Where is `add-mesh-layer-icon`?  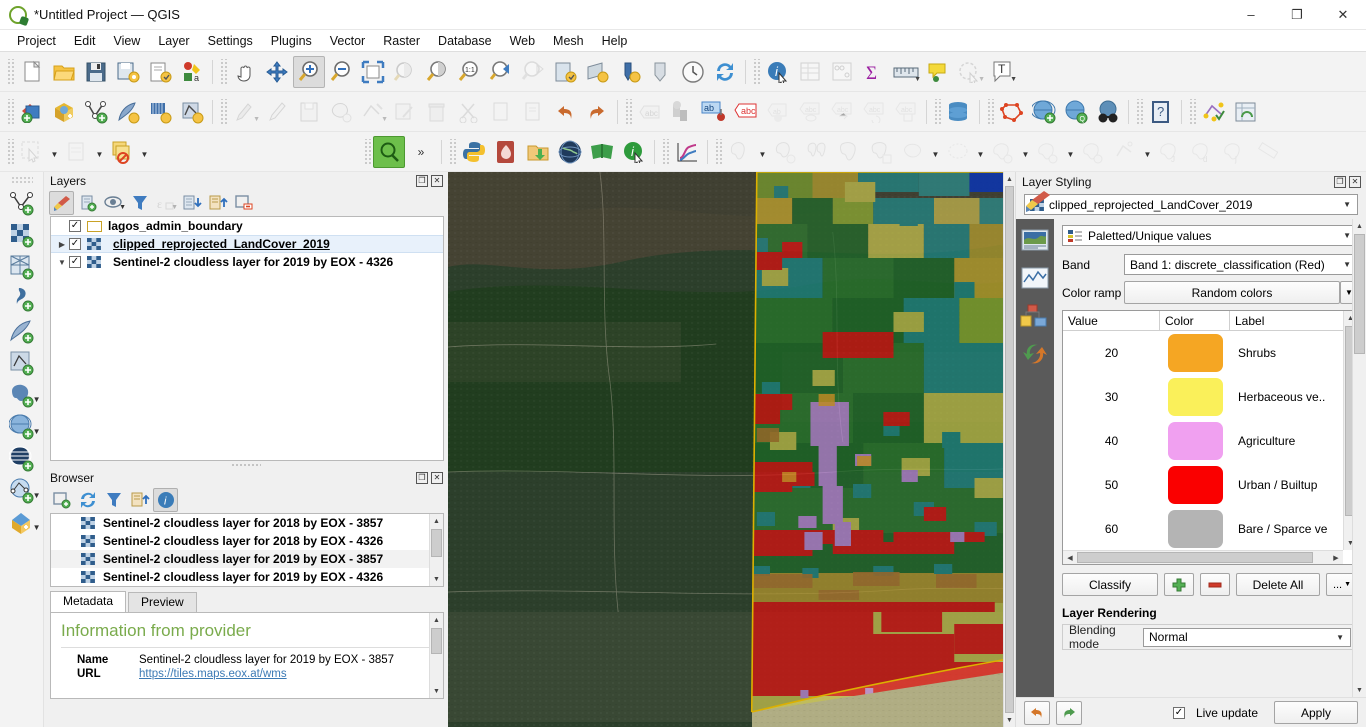
add-mesh-layer-icon is located at coordinates (160, 112).